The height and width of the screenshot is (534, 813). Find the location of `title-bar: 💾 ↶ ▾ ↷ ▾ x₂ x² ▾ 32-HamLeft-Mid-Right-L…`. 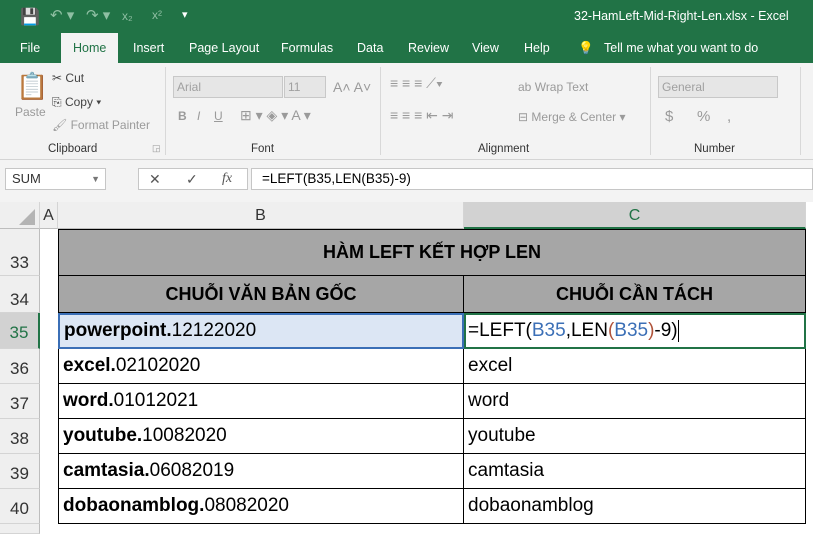

title-bar: 💾 ↶ ▾ ↷ ▾ x₂ x² ▾ 32-HamLeft-Mid-Right-L… is located at coordinates (406, 16).